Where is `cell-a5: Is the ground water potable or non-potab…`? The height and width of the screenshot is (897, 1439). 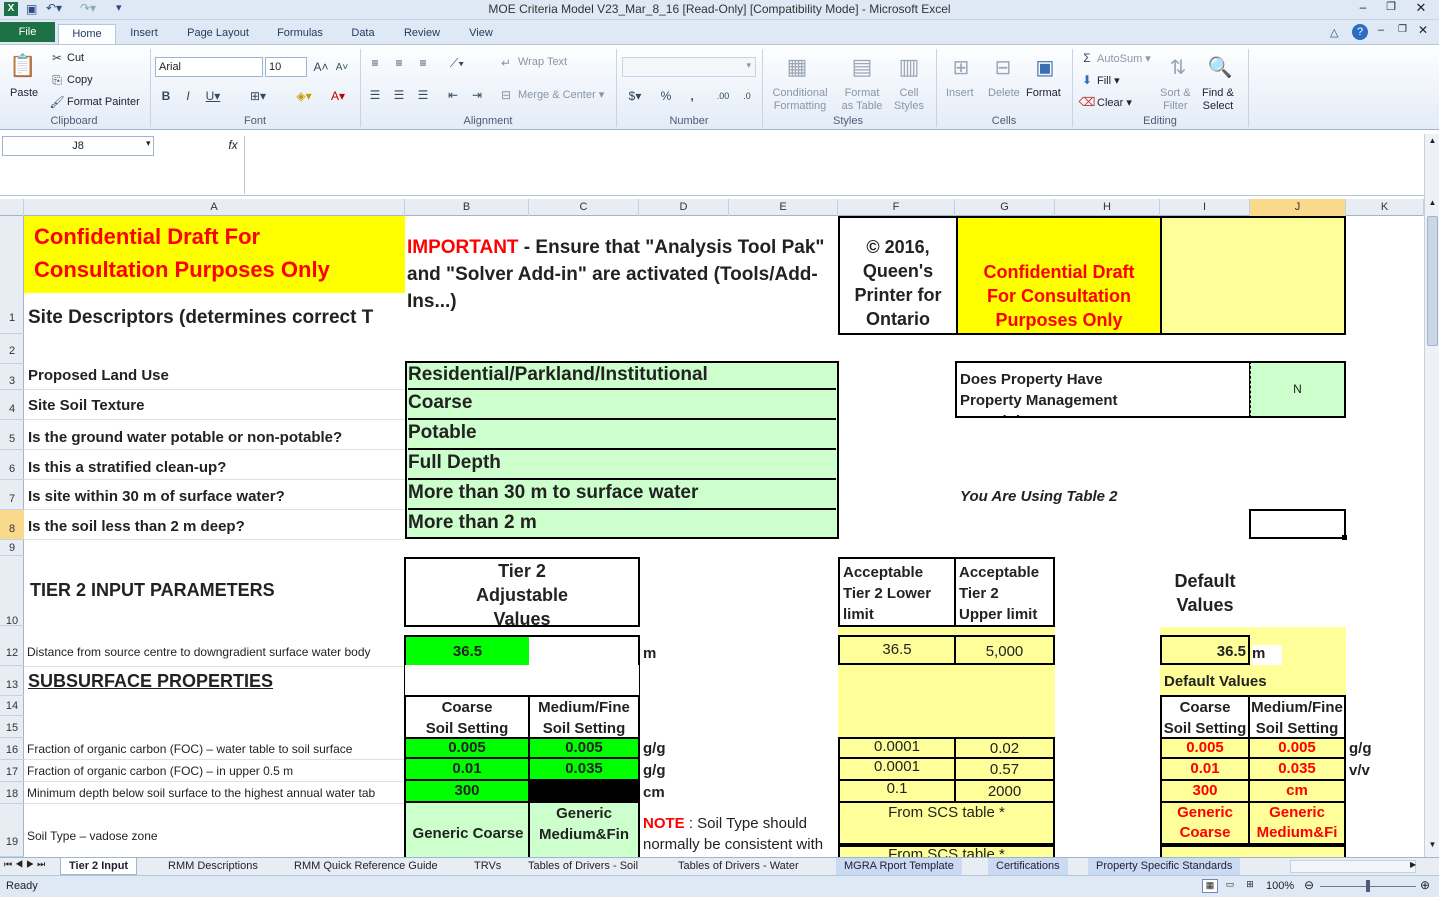 cell-a5: Is the ground water potable or non-potab… is located at coordinates (214, 435).